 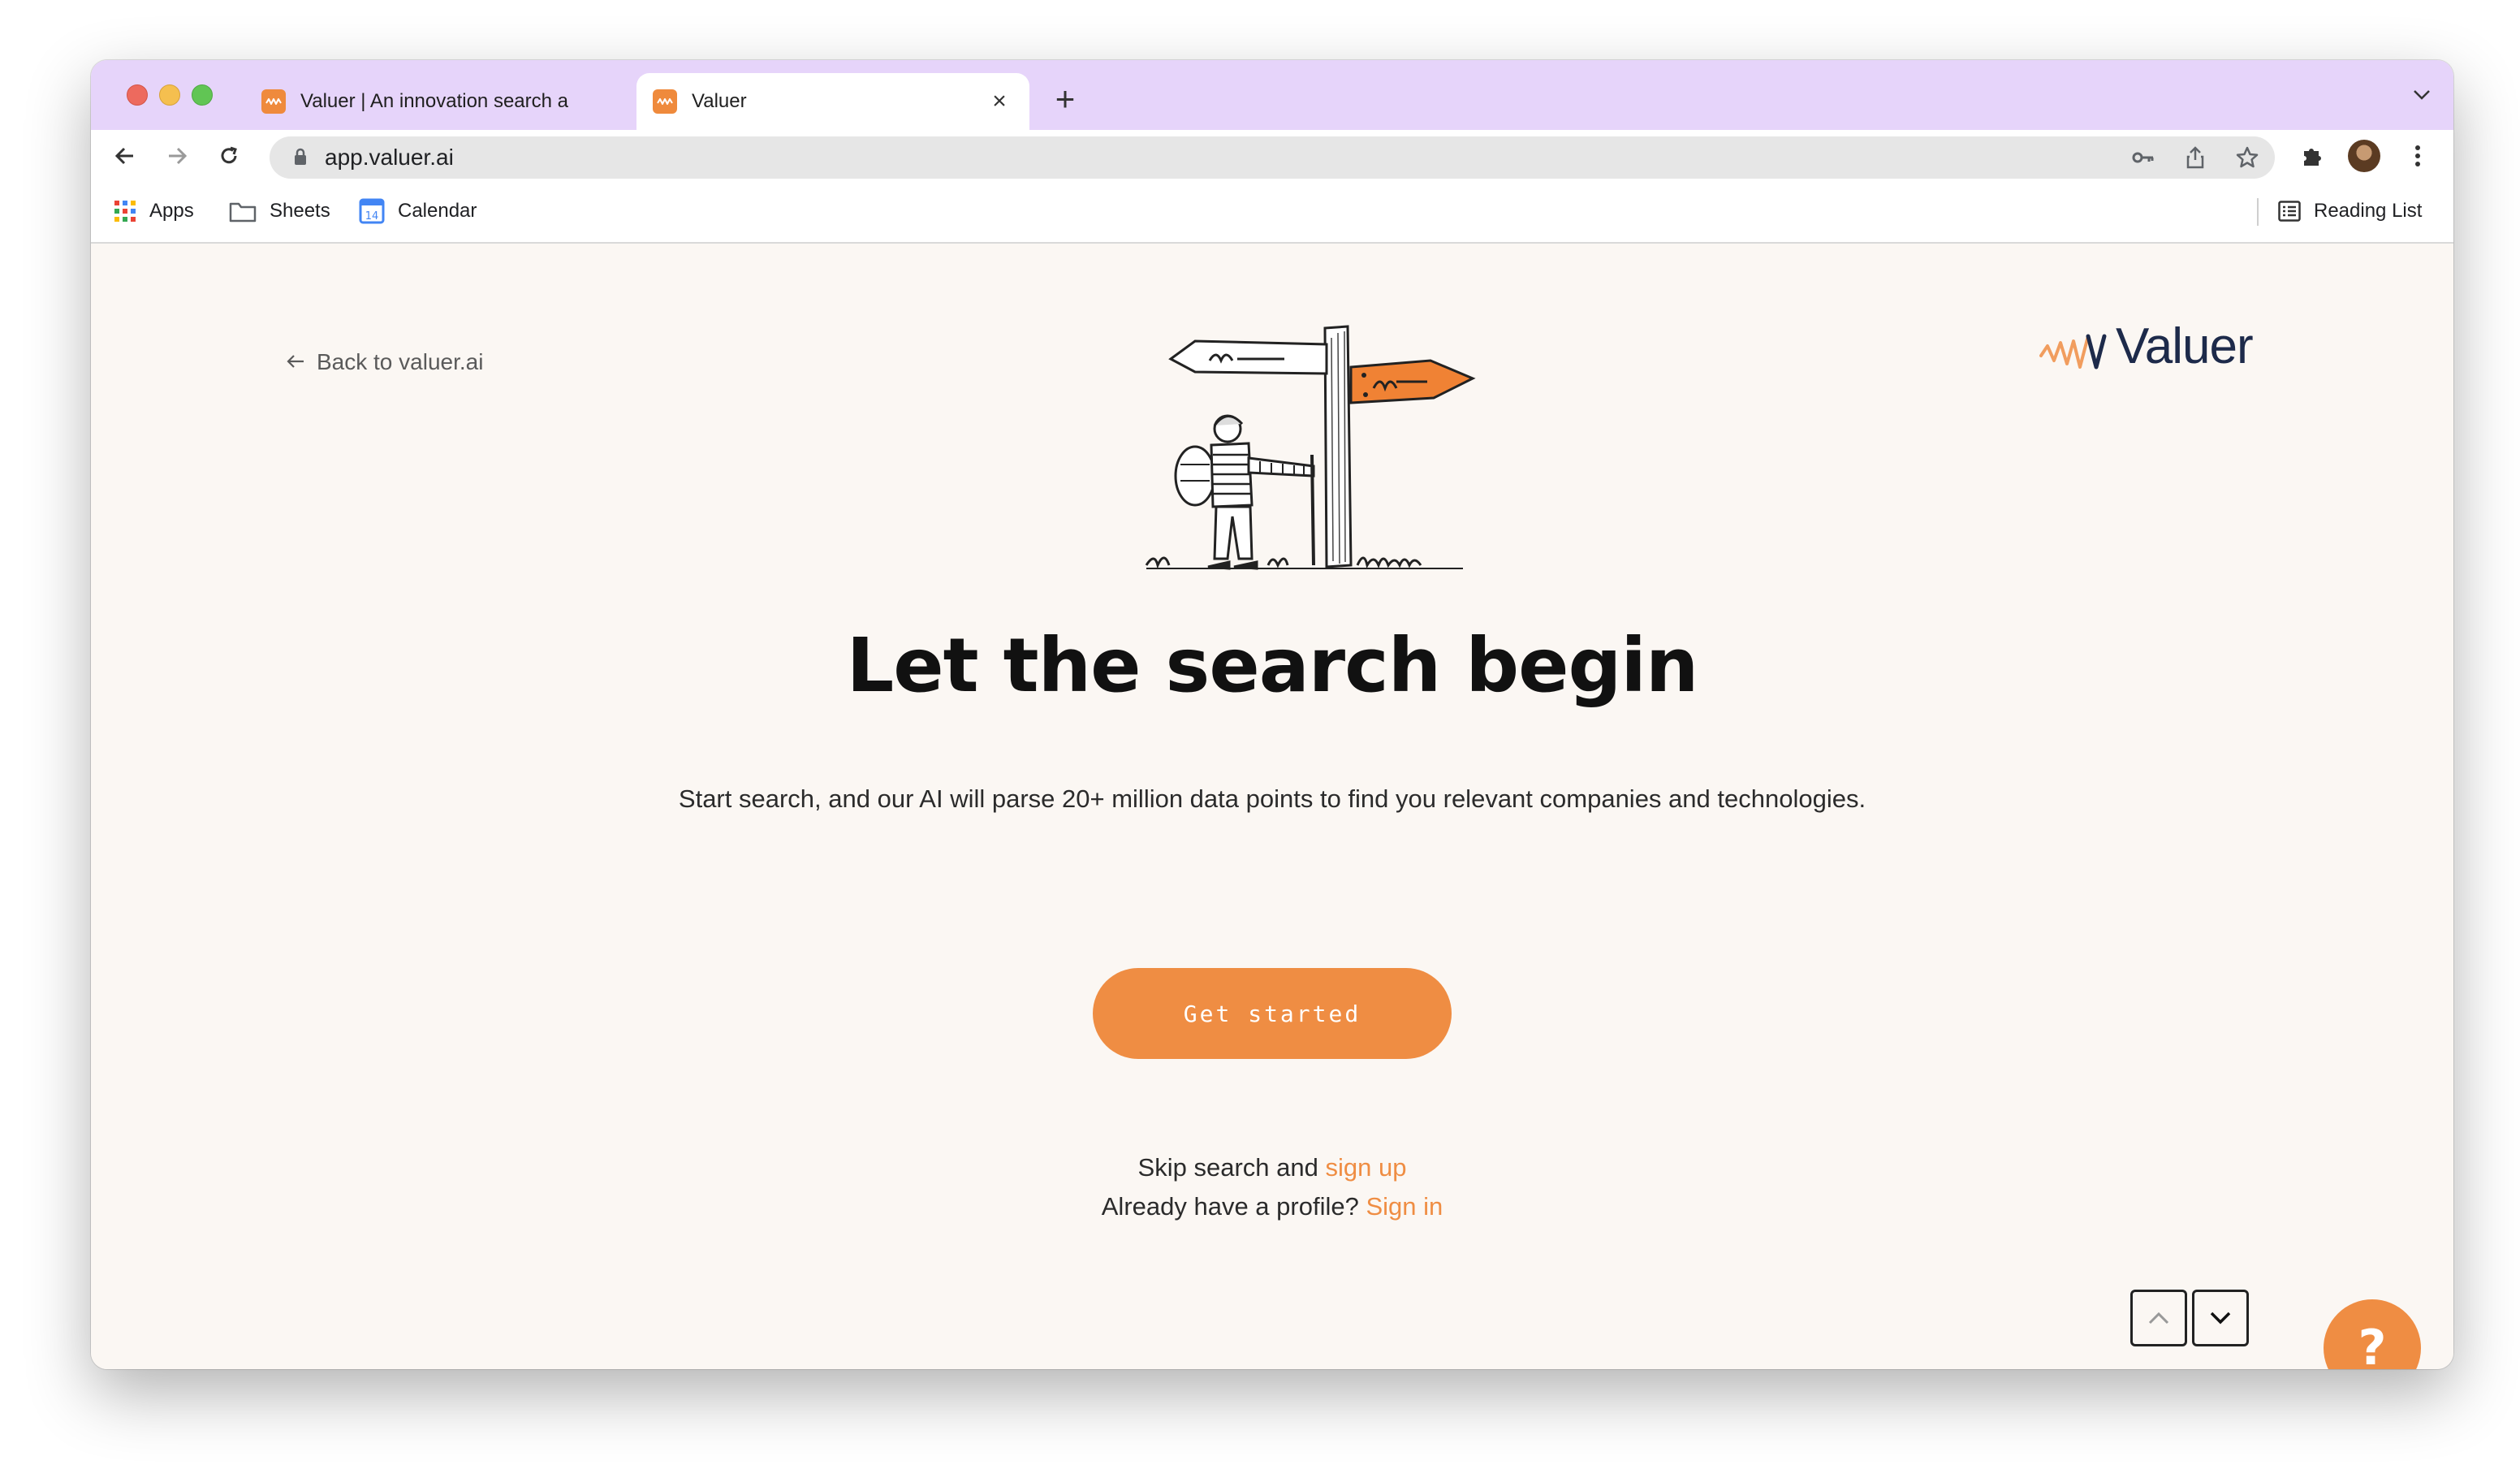 I want to click on skip-search-line: Skip search and sign up, so click(x=1272, y=1167).